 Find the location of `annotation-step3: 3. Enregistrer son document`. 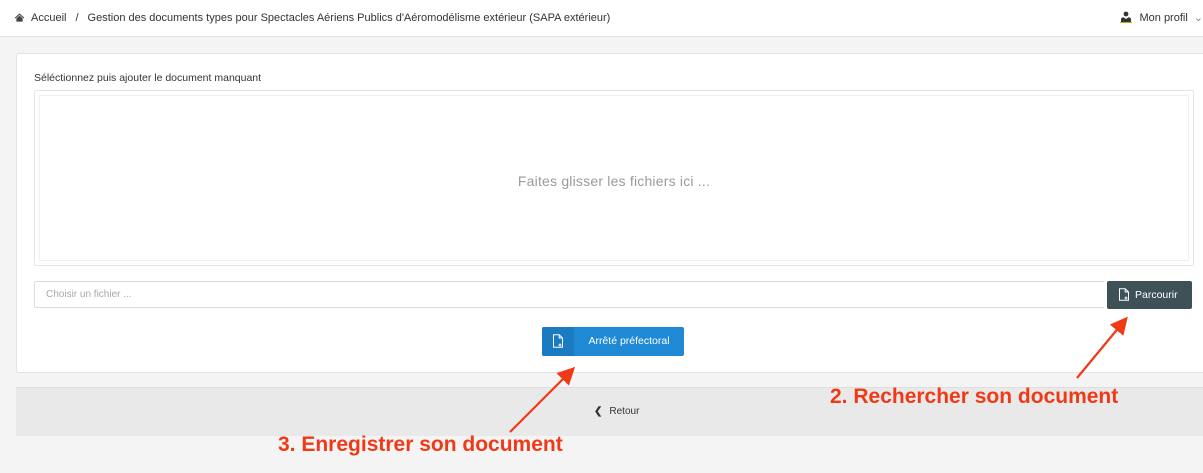

annotation-step3: 3. Enregistrer son document is located at coordinates (420, 444).